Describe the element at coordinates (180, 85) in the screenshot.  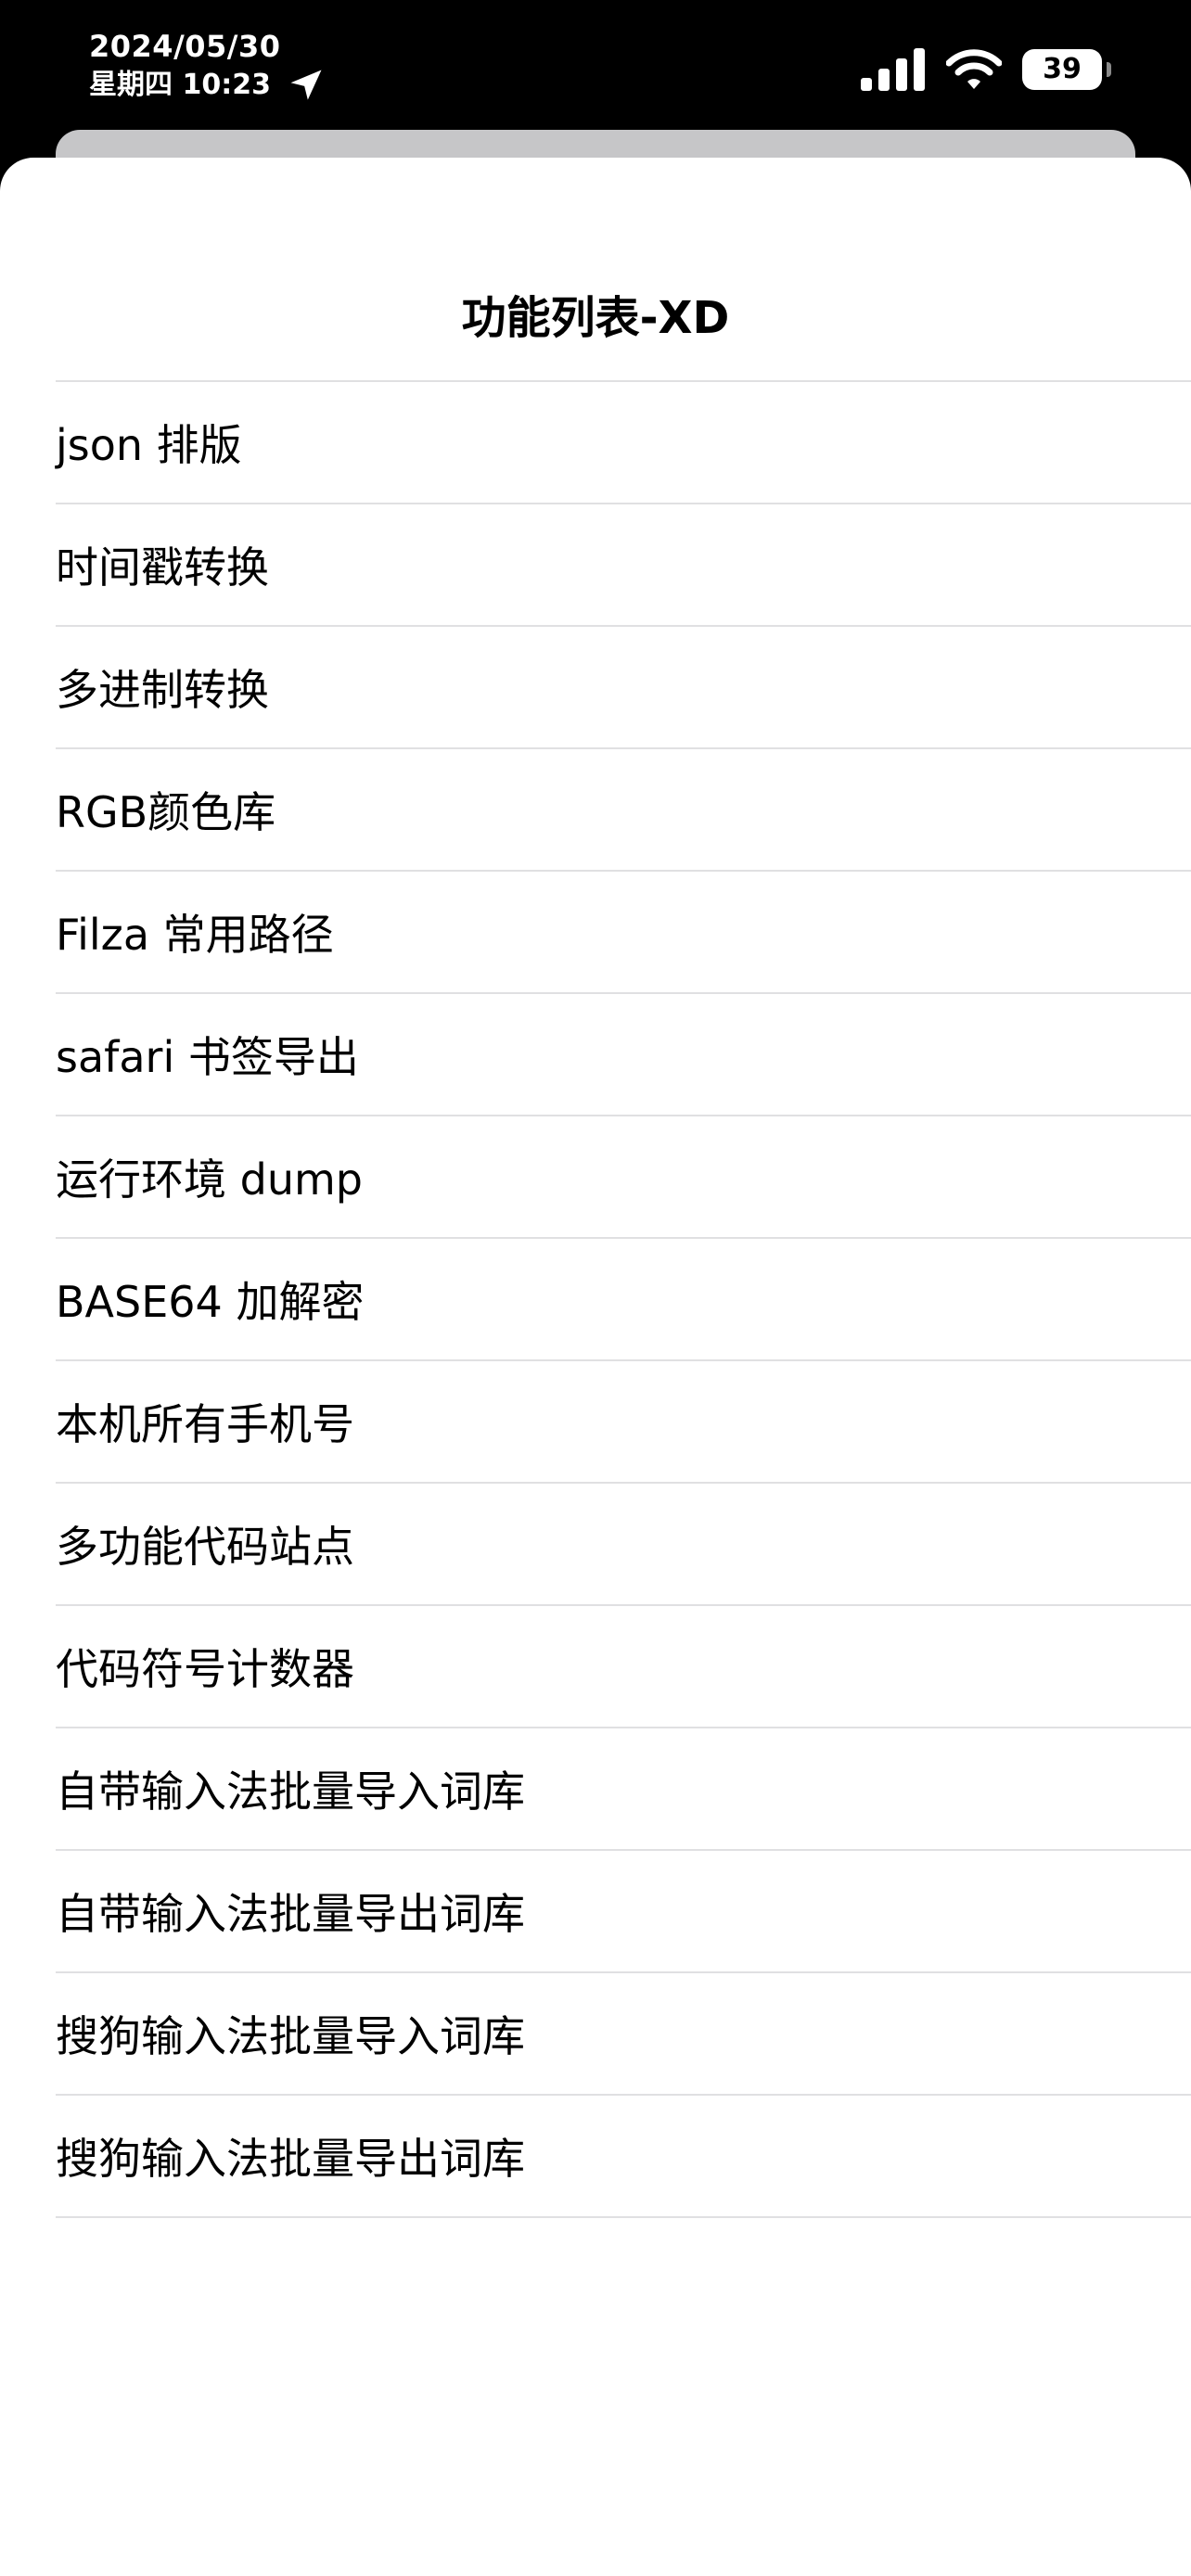
I see `status-time: 星期四 10:23` at that location.